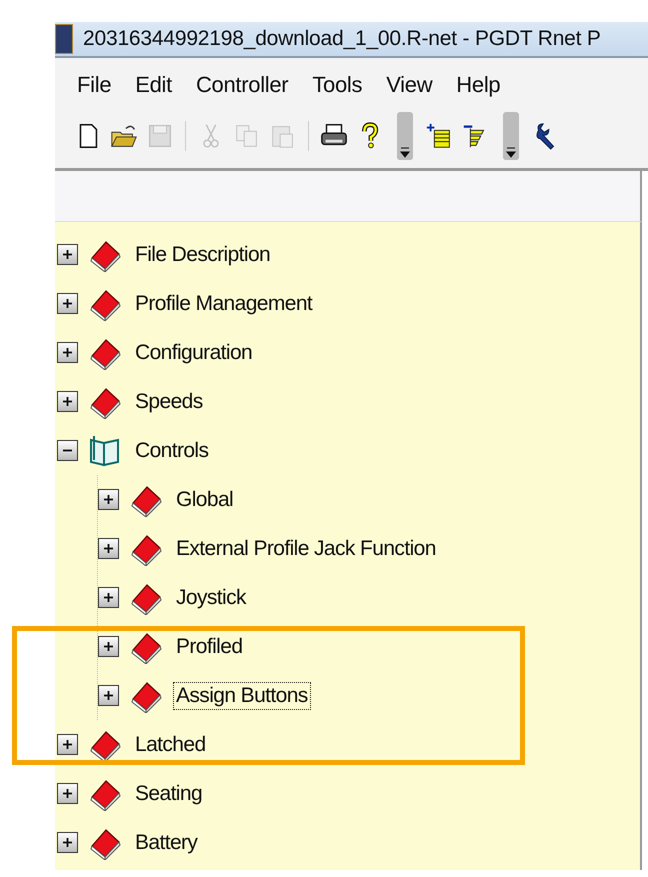  I want to click on tree-item: Controls, so click(172, 450).